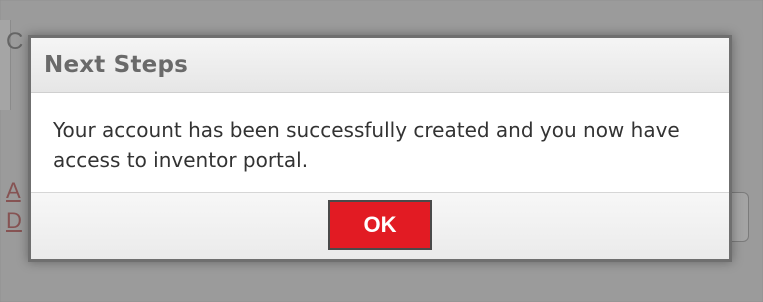  Describe the element at coordinates (116, 65) in the screenshot. I see `dialog-title: Next Steps` at that location.